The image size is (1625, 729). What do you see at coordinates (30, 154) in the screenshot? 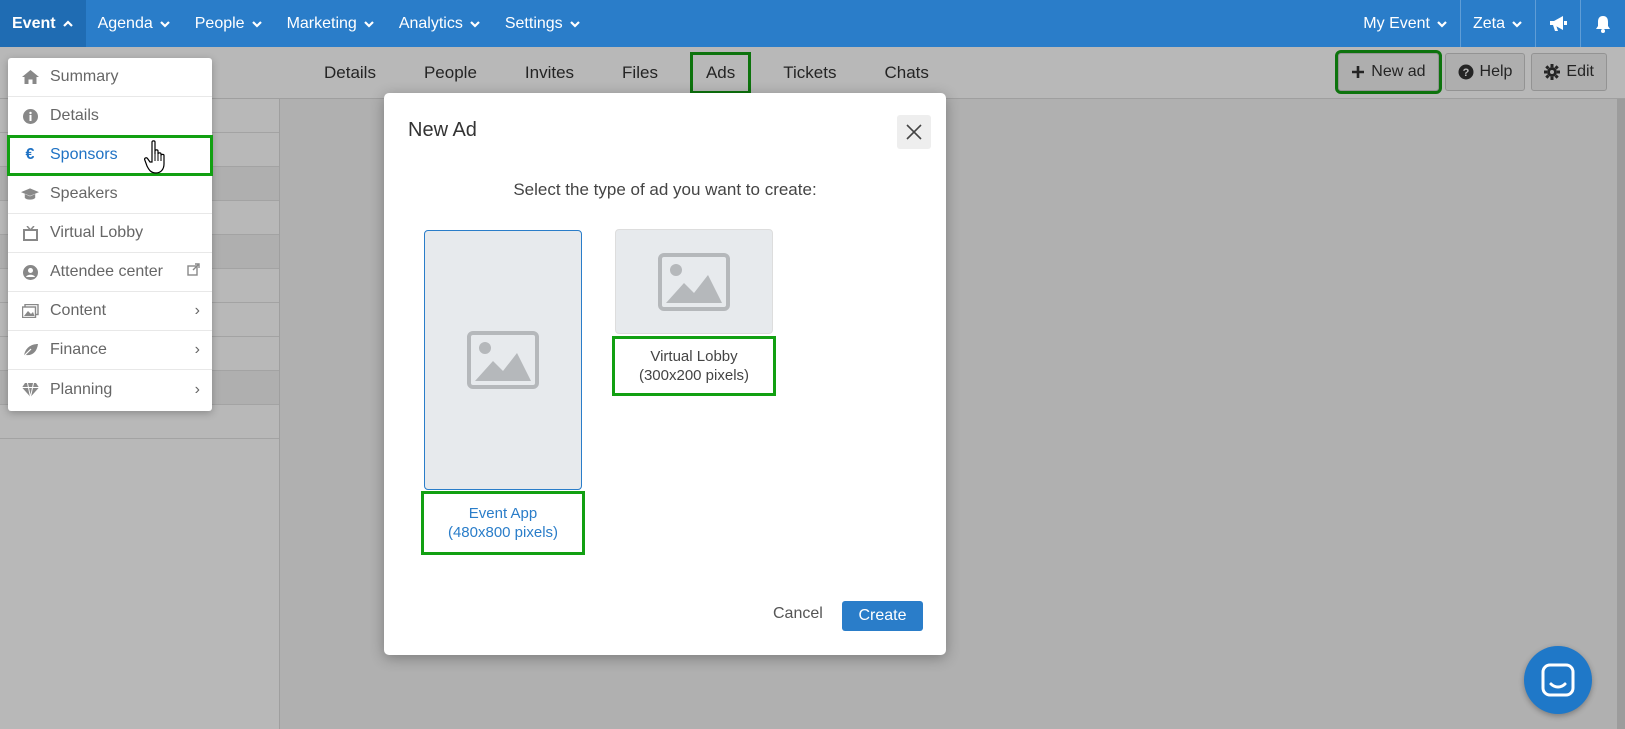
I see `euro-icon: €` at bounding box center [30, 154].